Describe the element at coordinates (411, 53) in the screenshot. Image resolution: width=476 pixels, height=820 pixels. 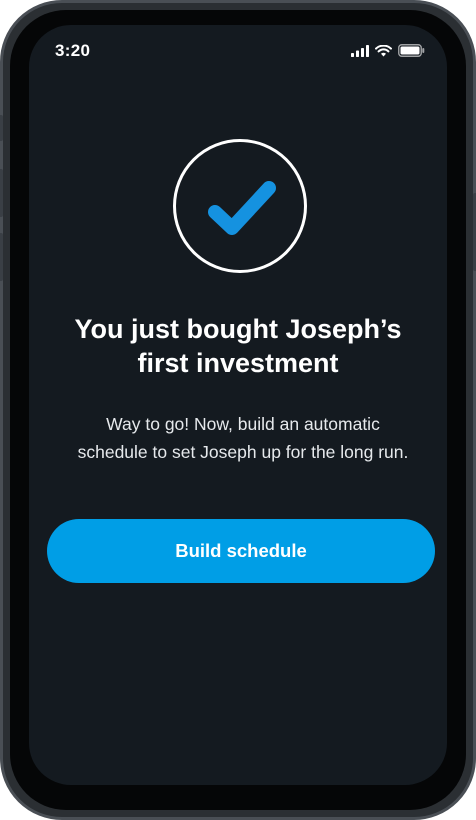
I see `battery-icon` at that location.